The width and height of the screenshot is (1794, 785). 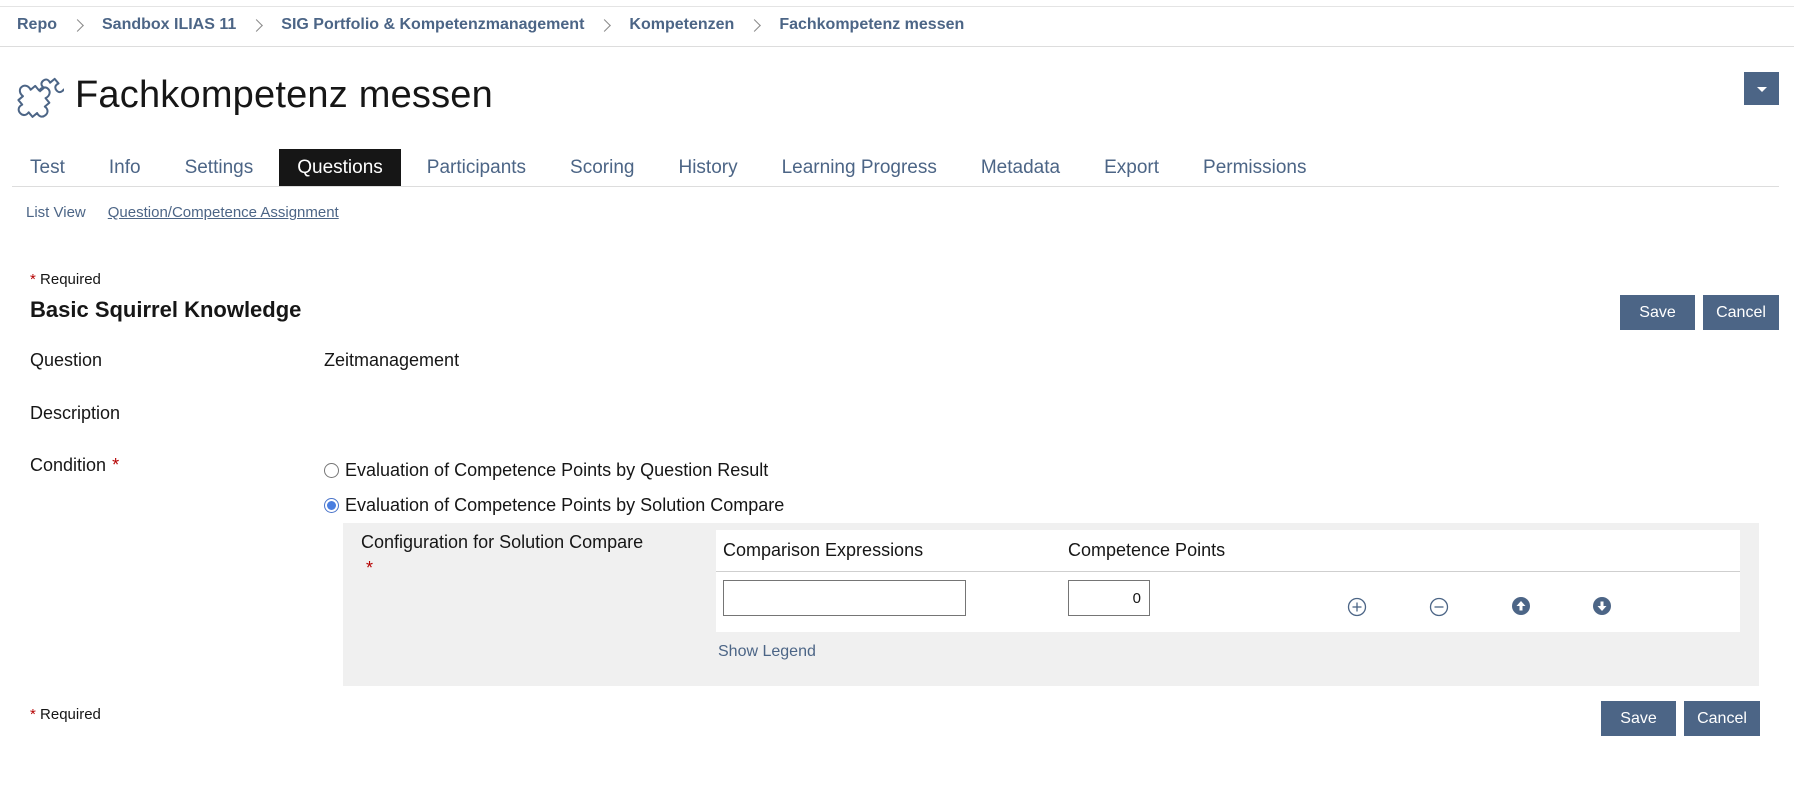 I want to click on competence-points-input, so click(x=1109, y=598).